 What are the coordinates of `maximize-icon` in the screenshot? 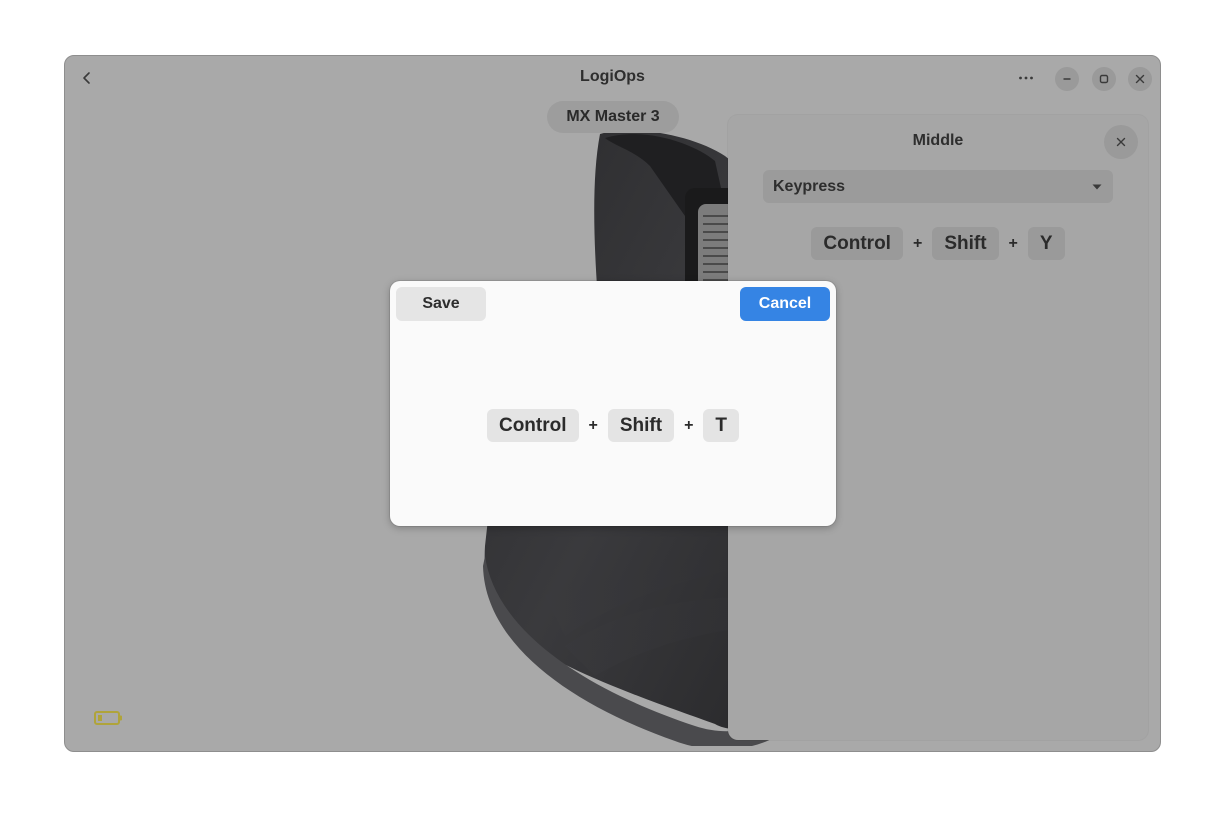 It's located at (1104, 79).